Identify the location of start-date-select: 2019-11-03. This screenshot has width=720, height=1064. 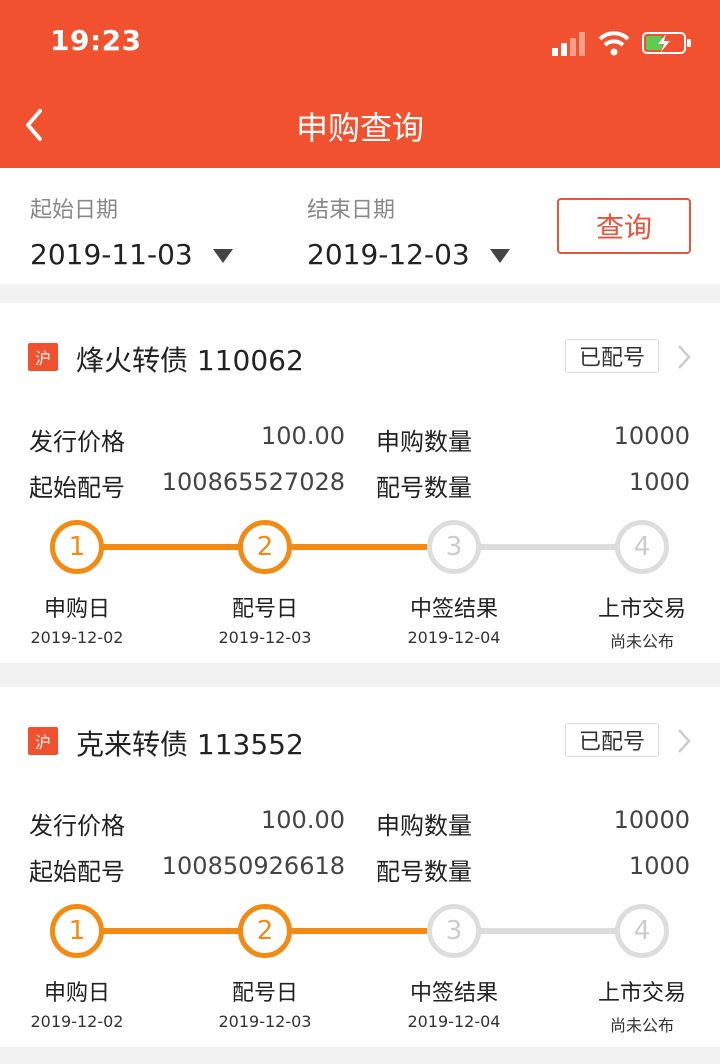
(131, 254).